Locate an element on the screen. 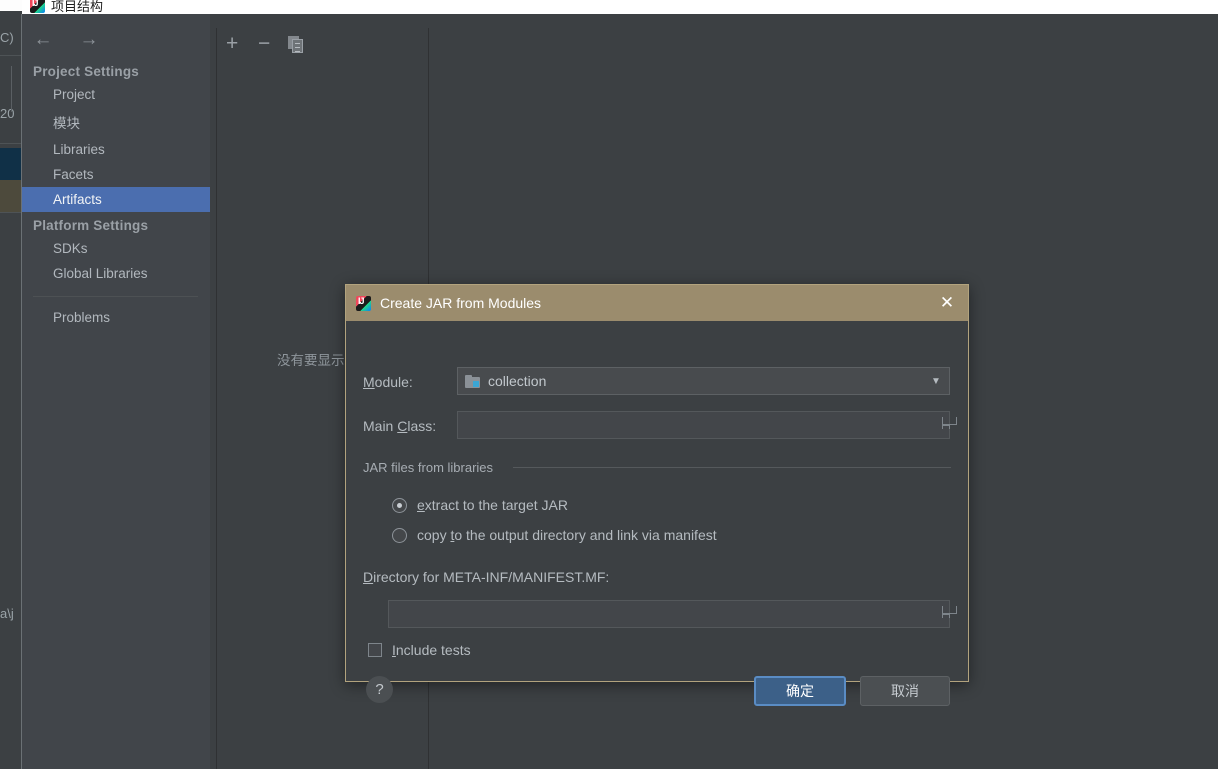 The height and width of the screenshot is (769, 1218). libraries-group-title: JAR files from libraries is located at coordinates (428, 467).